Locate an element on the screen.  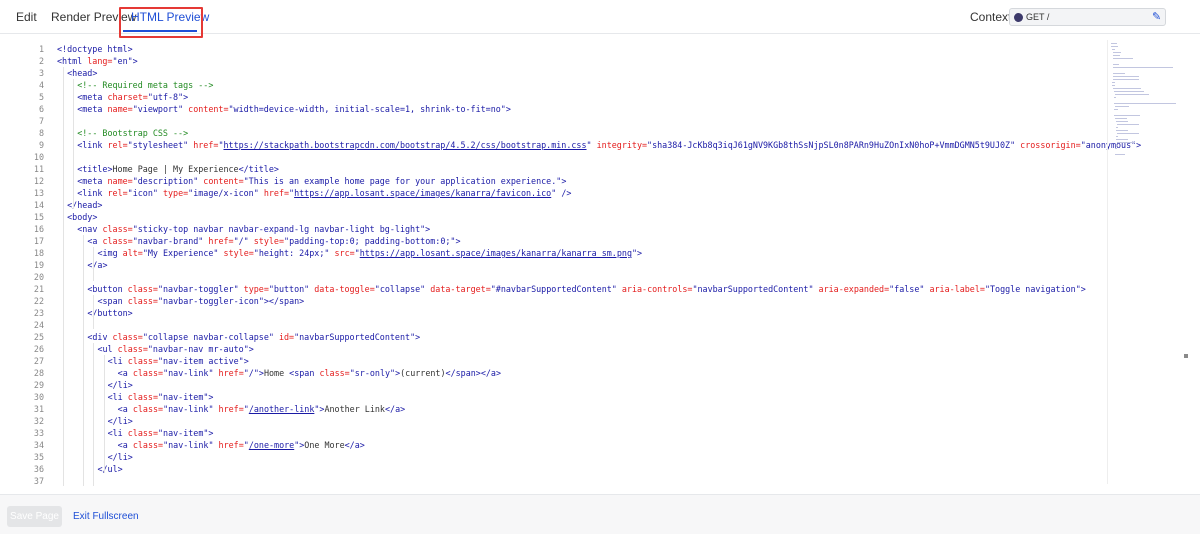
line-number: 19 is located at coordinates (38, 265).